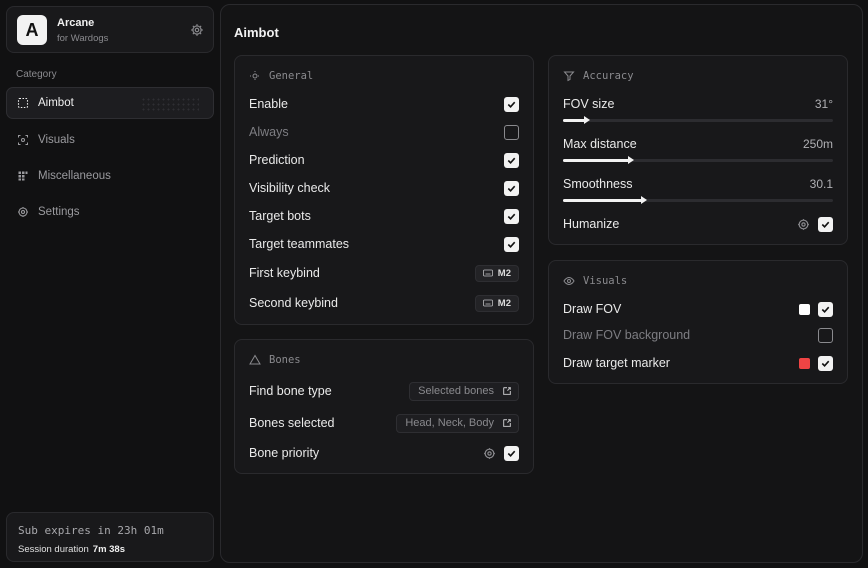 Image resolution: width=868 pixels, height=568 pixels. I want to click on draw-fov-background-checkbox, so click(825, 335).